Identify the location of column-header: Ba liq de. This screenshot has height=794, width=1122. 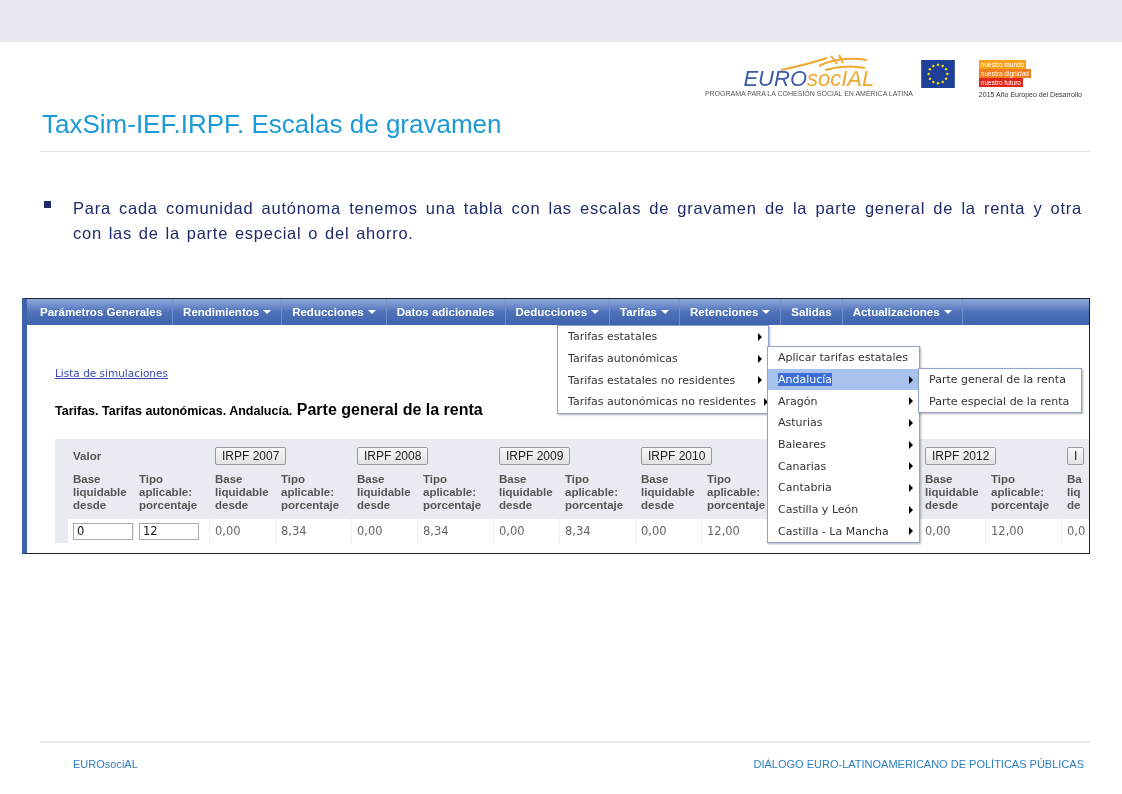
(1074, 493).